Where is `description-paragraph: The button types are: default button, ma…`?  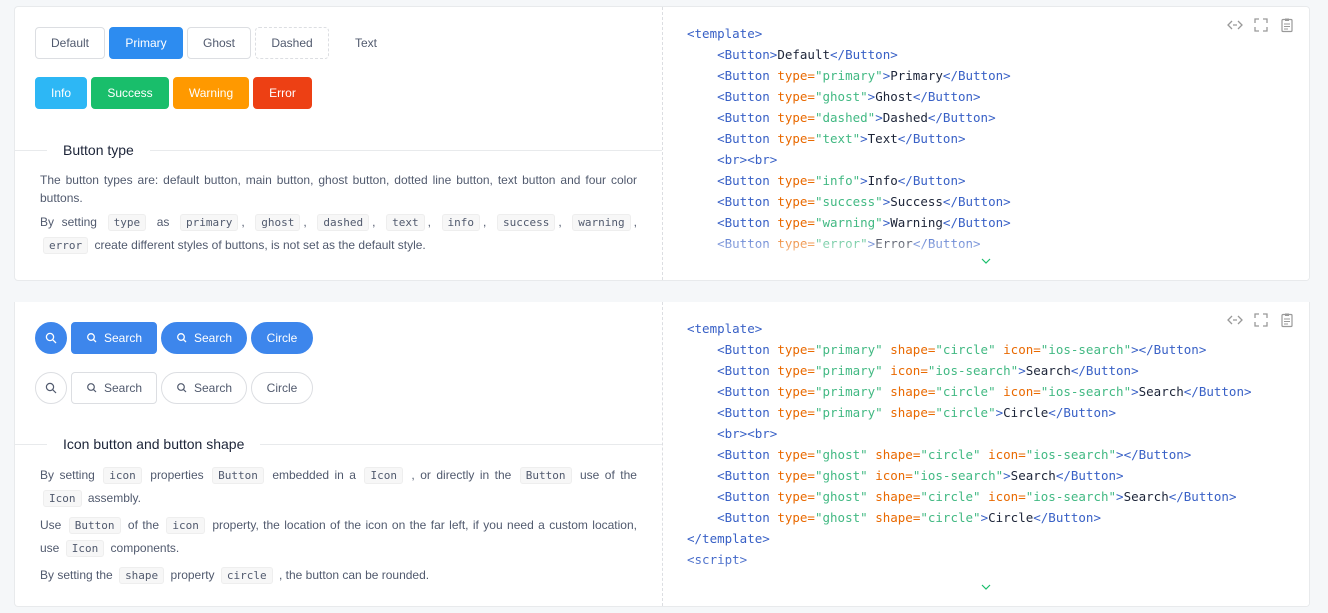 description-paragraph: The button types are: default button, ma… is located at coordinates (338, 189).